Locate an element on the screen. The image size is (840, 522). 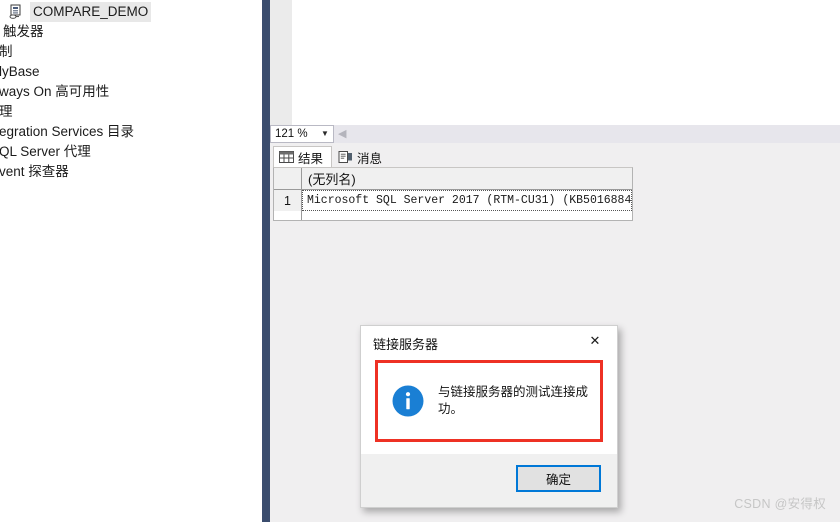
tree-node-triggers: 触发器 is located at coordinates (131, 32).